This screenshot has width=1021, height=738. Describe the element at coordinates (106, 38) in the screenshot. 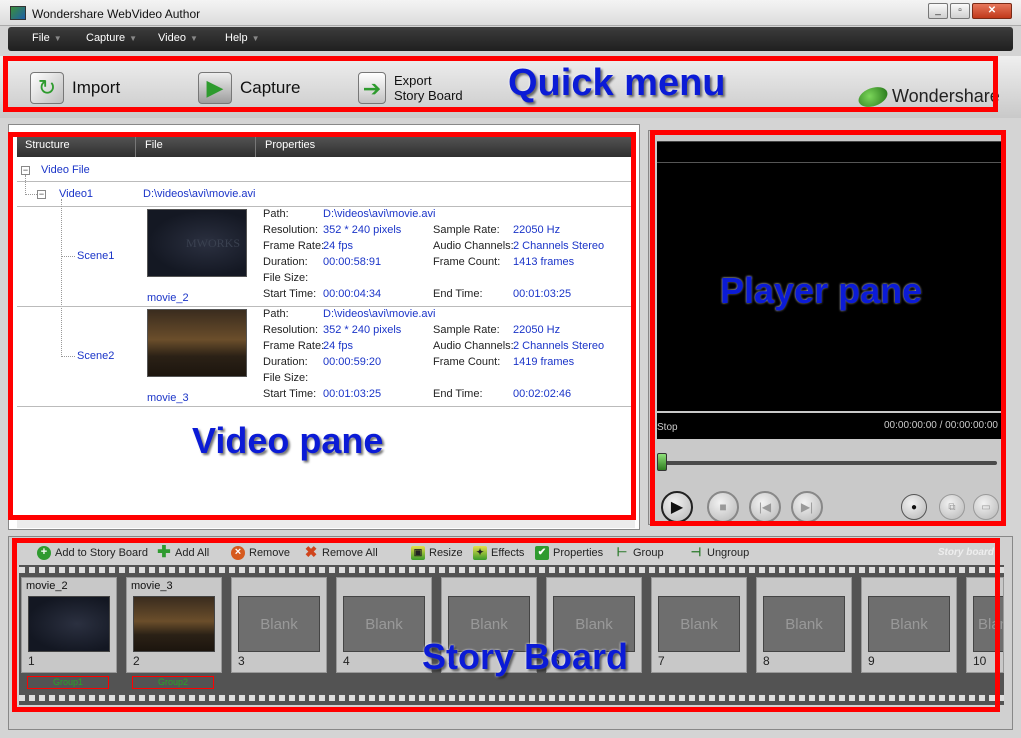

I see `menu-capture-label: Capture` at that location.